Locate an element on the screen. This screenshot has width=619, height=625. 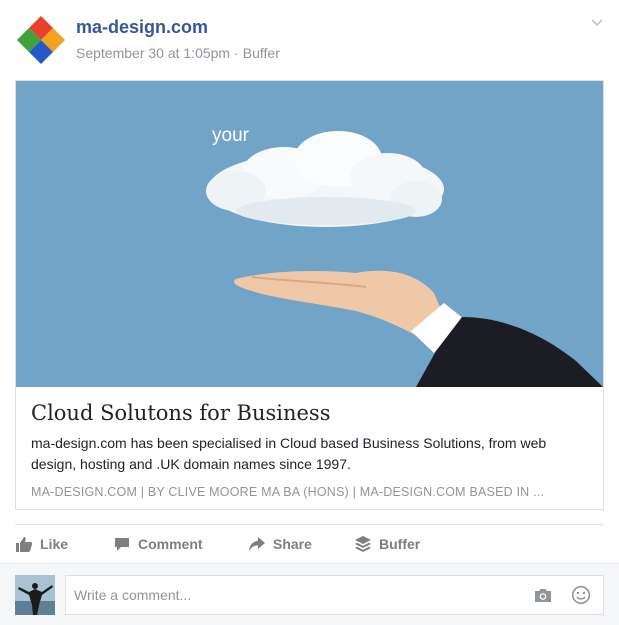
actions-divider is located at coordinates (309, 524).